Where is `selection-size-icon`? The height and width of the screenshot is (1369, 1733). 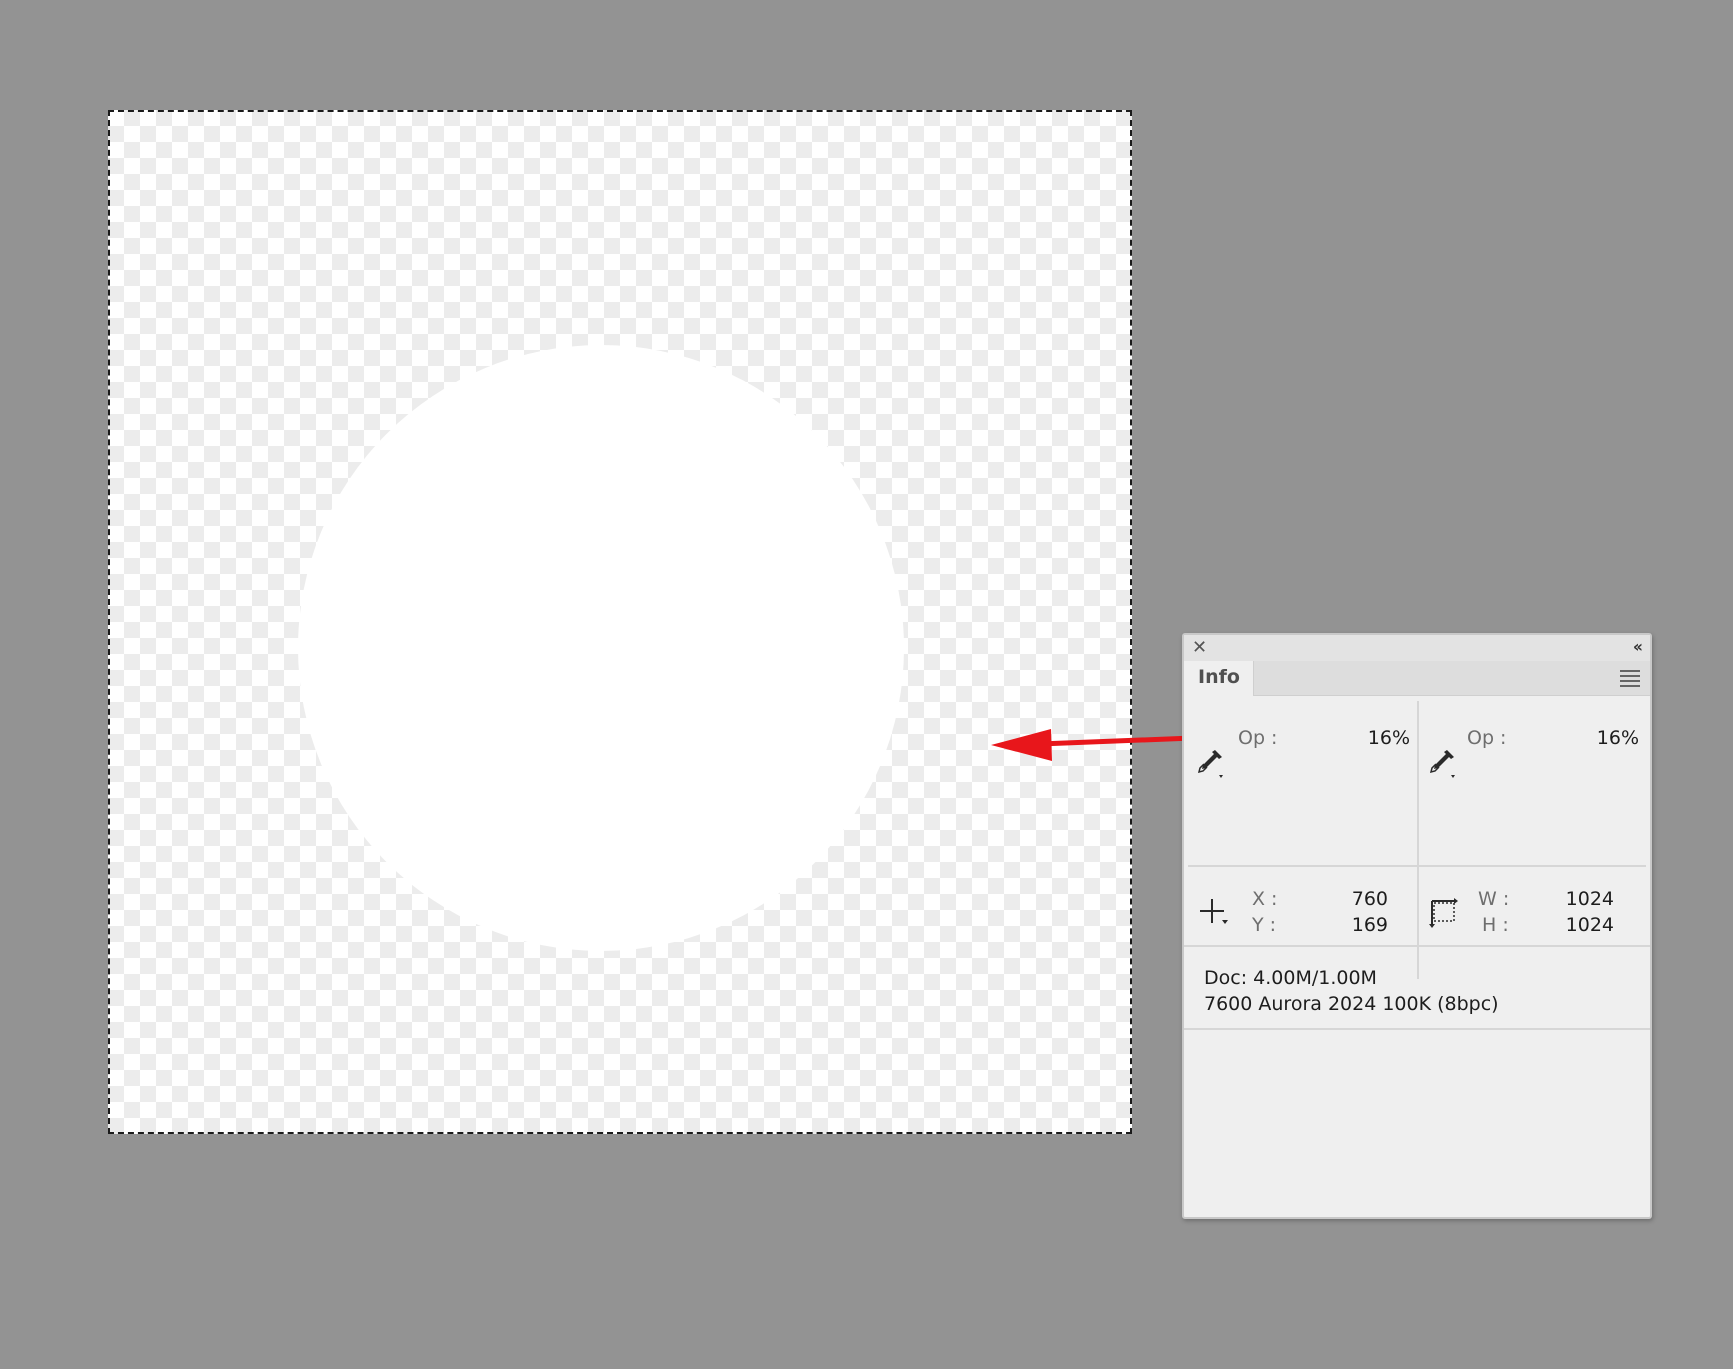 selection-size-icon is located at coordinates (1443, 913).